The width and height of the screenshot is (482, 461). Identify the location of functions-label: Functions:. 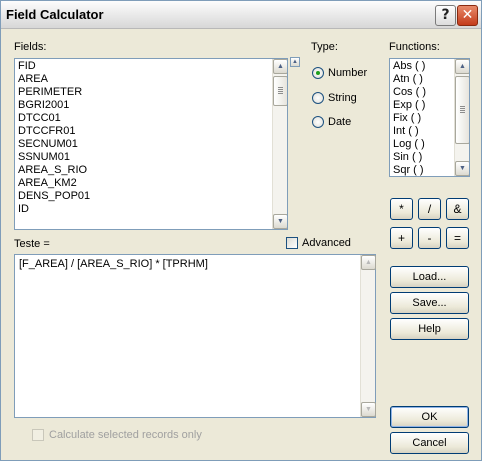
(414, 47).